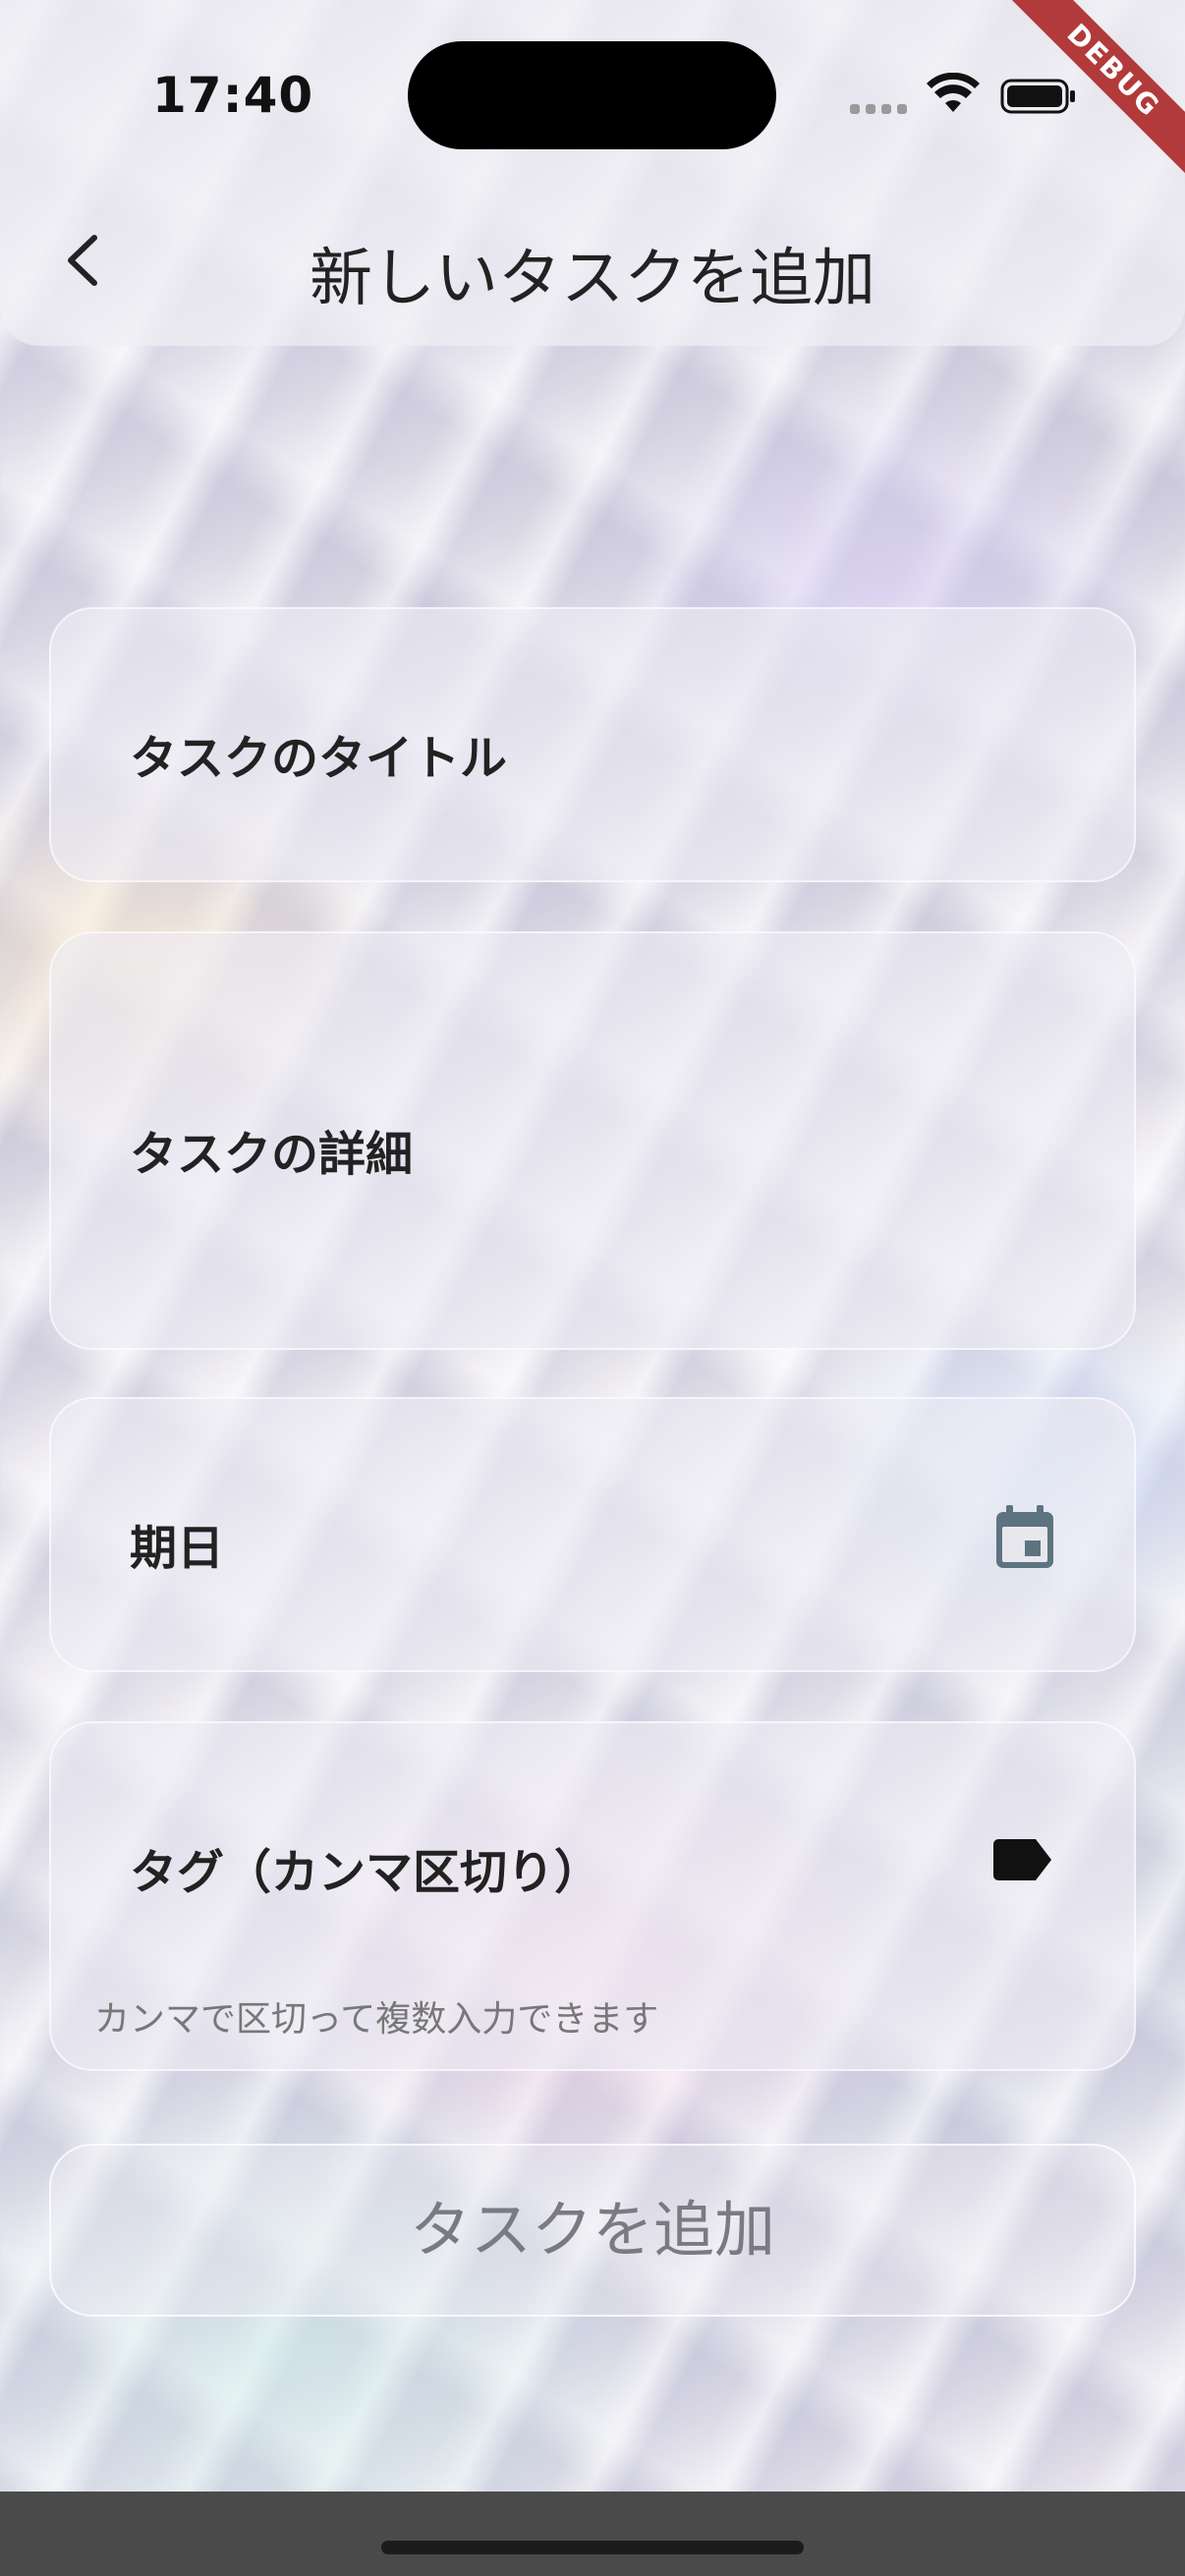 The height and width of the screenshot is (2576, 1185). I want to click on wifi-icon, so click(954, 92).